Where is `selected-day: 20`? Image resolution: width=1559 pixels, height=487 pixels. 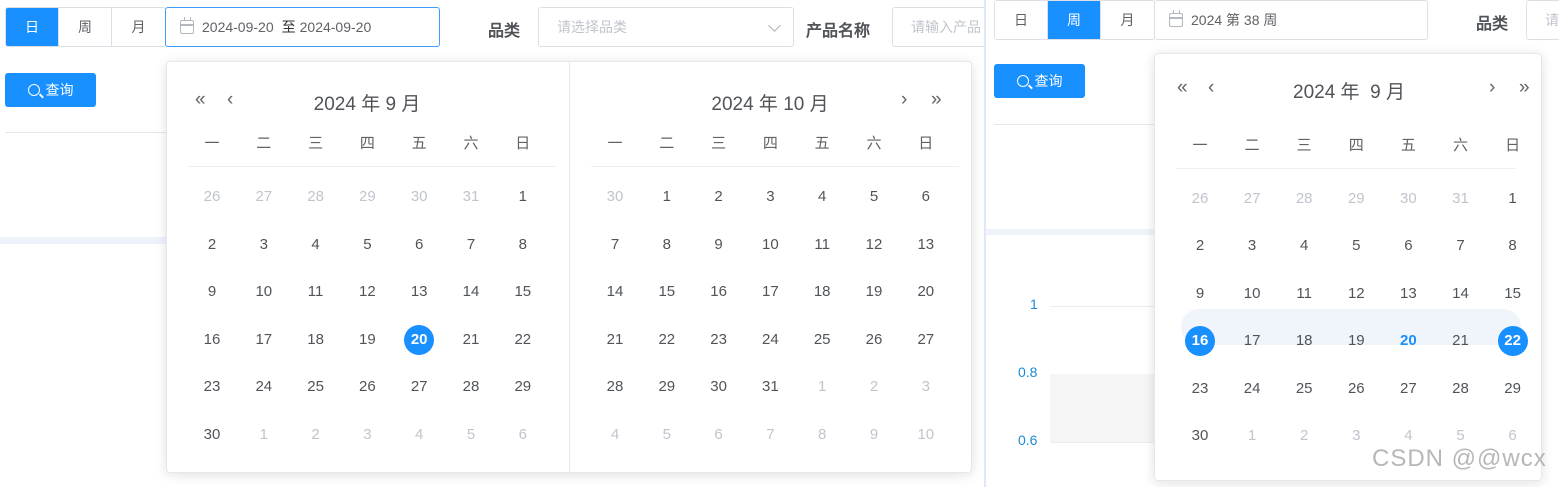
selected-day: 20 is located at coordinates (419, 339).